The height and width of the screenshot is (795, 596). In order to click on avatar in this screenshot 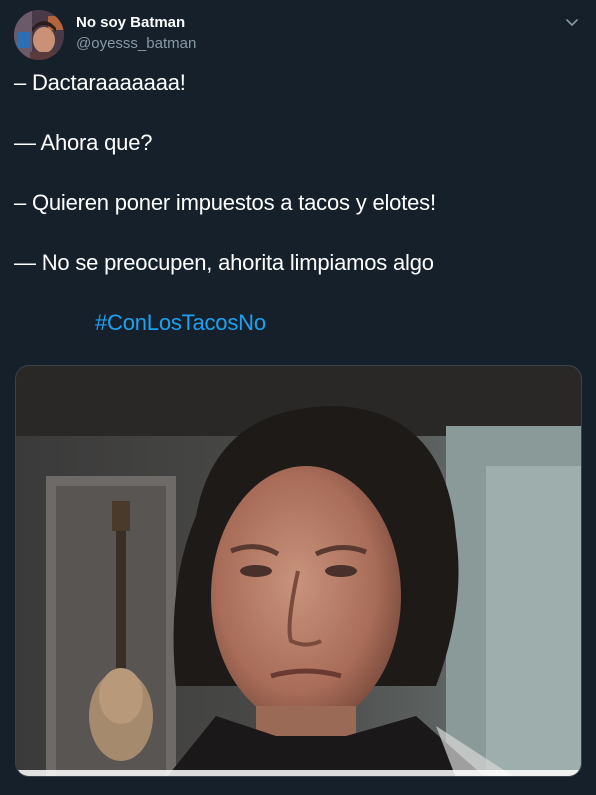, I will do `click(39, 35)`.